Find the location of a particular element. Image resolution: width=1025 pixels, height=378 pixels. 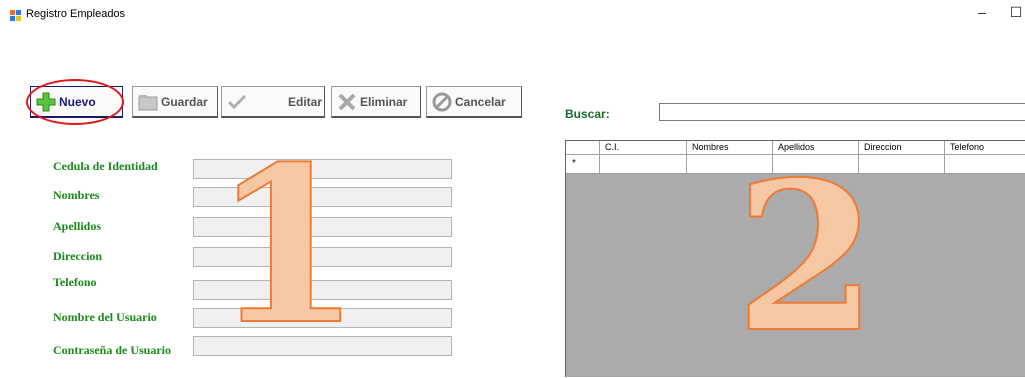

editar-button: Editar is located at coordinates (273, 102).